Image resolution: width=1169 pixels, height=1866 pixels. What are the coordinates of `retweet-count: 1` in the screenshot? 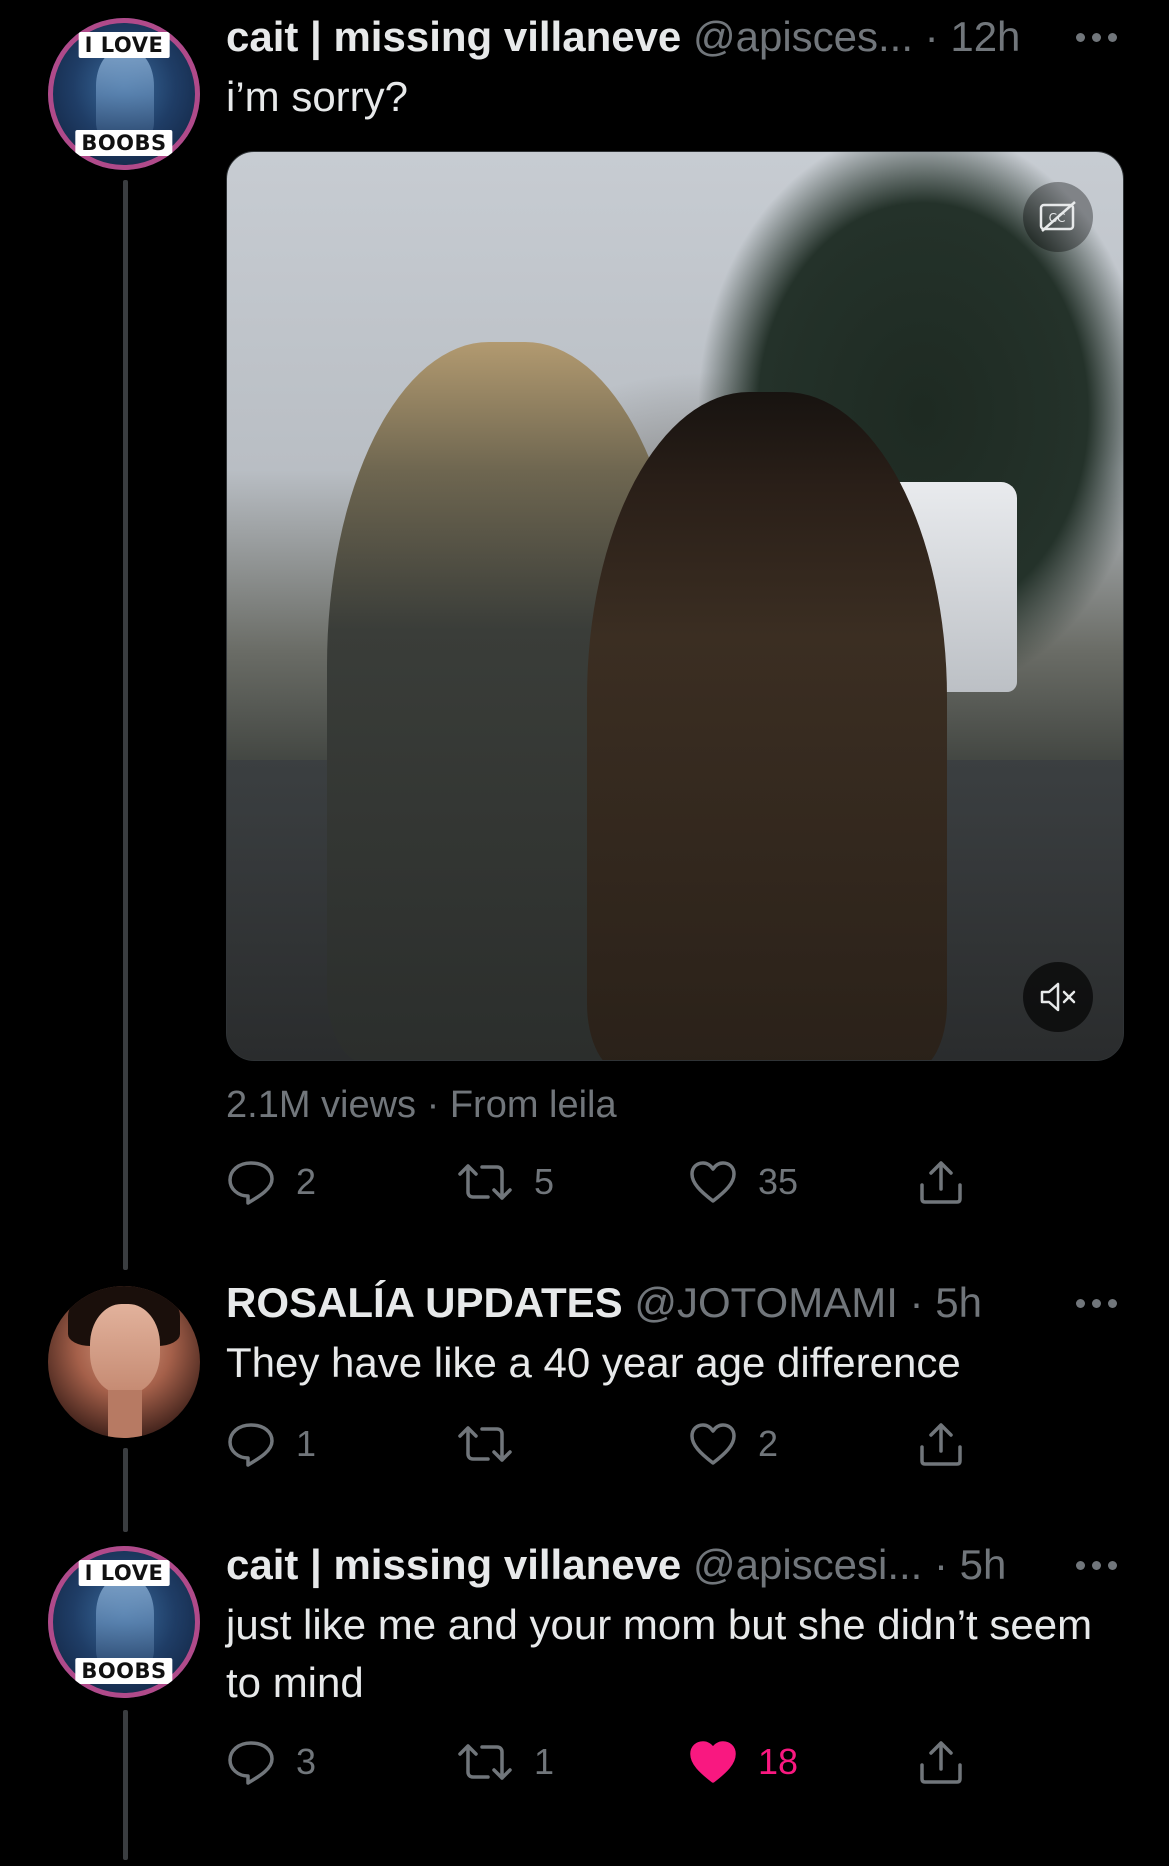 It's located at (544, 1761).